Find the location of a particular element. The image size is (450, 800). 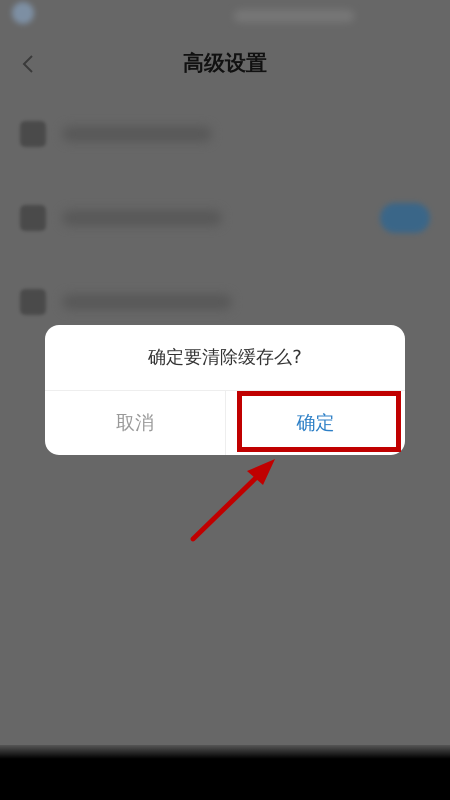

status-icon is located at coordinates (23, 13).